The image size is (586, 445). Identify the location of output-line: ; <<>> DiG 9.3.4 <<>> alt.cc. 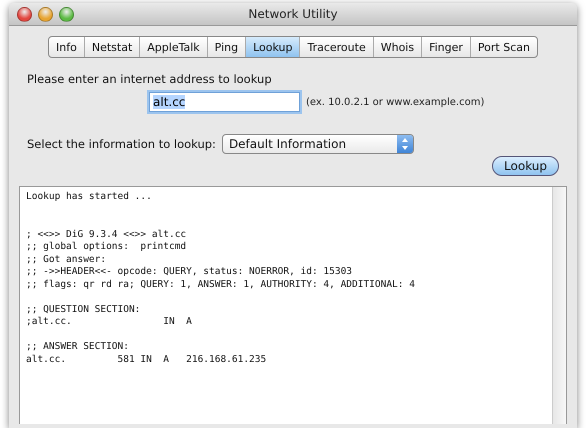
(107, 234).